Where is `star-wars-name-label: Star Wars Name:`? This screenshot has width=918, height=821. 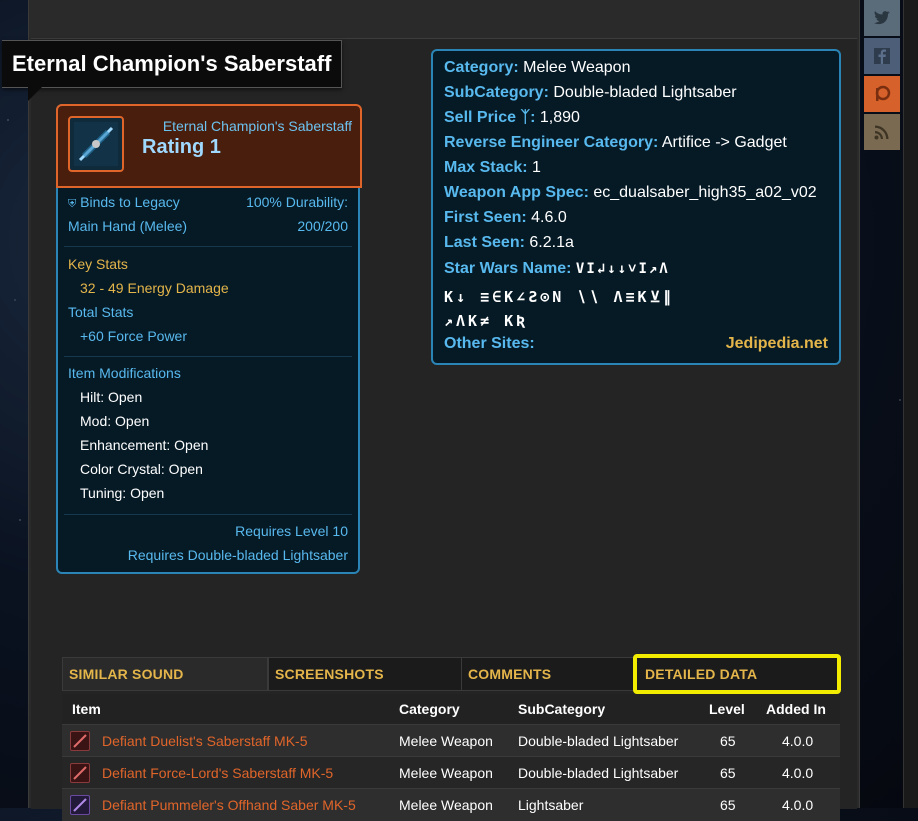 star-wars-name-label: Star Wars Name: is located at coordinates (508, 268).